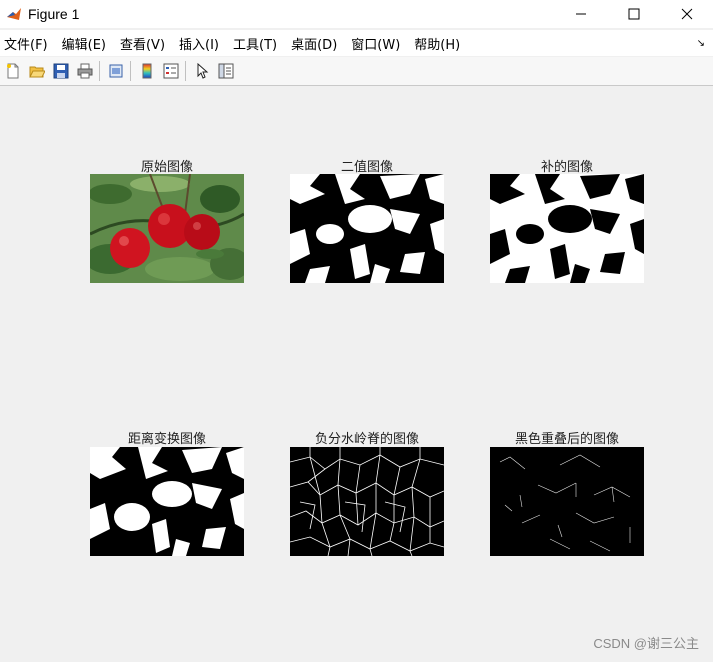 The width and height of the screenshot is (713, 662). I want to click on minimize-button, so click(580, 14).